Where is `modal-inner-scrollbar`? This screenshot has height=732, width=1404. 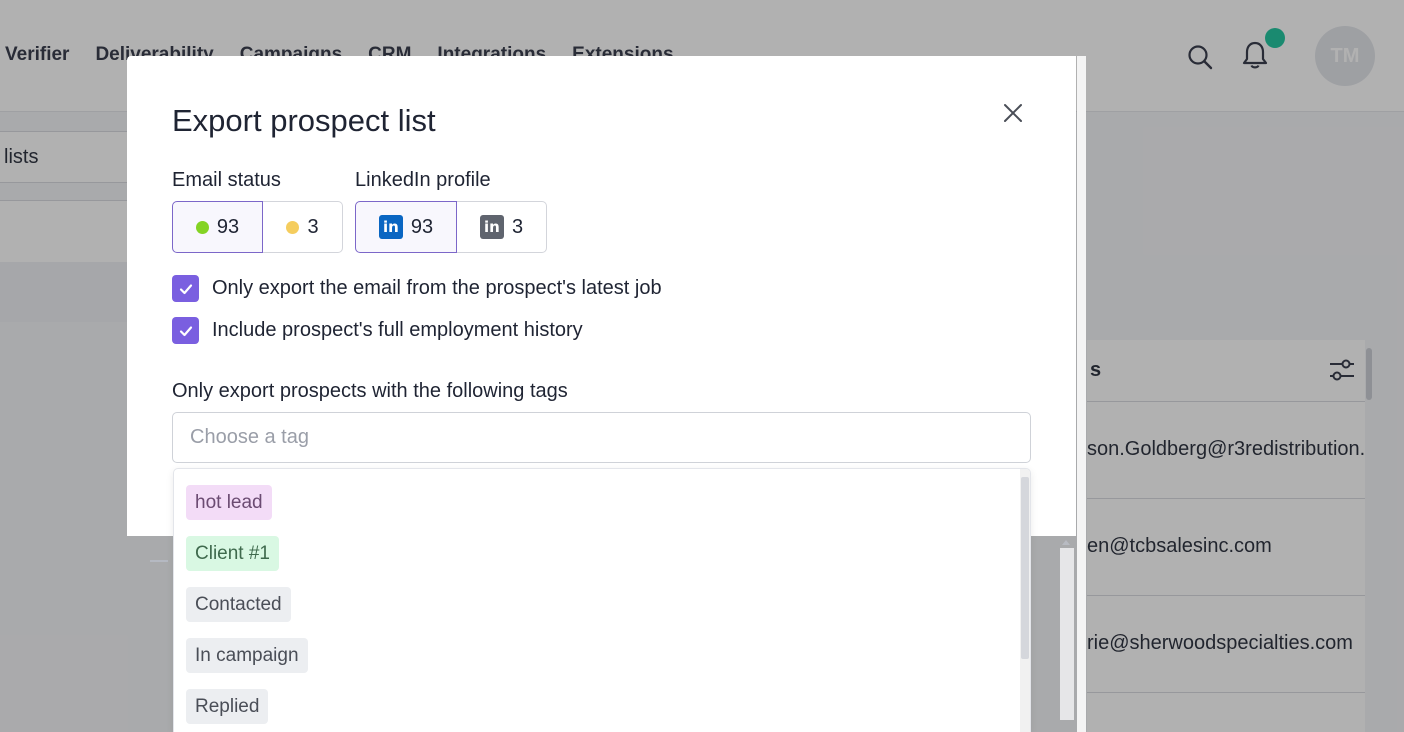 modal-inner-scrollbar is located at coordinates (1067, 634).